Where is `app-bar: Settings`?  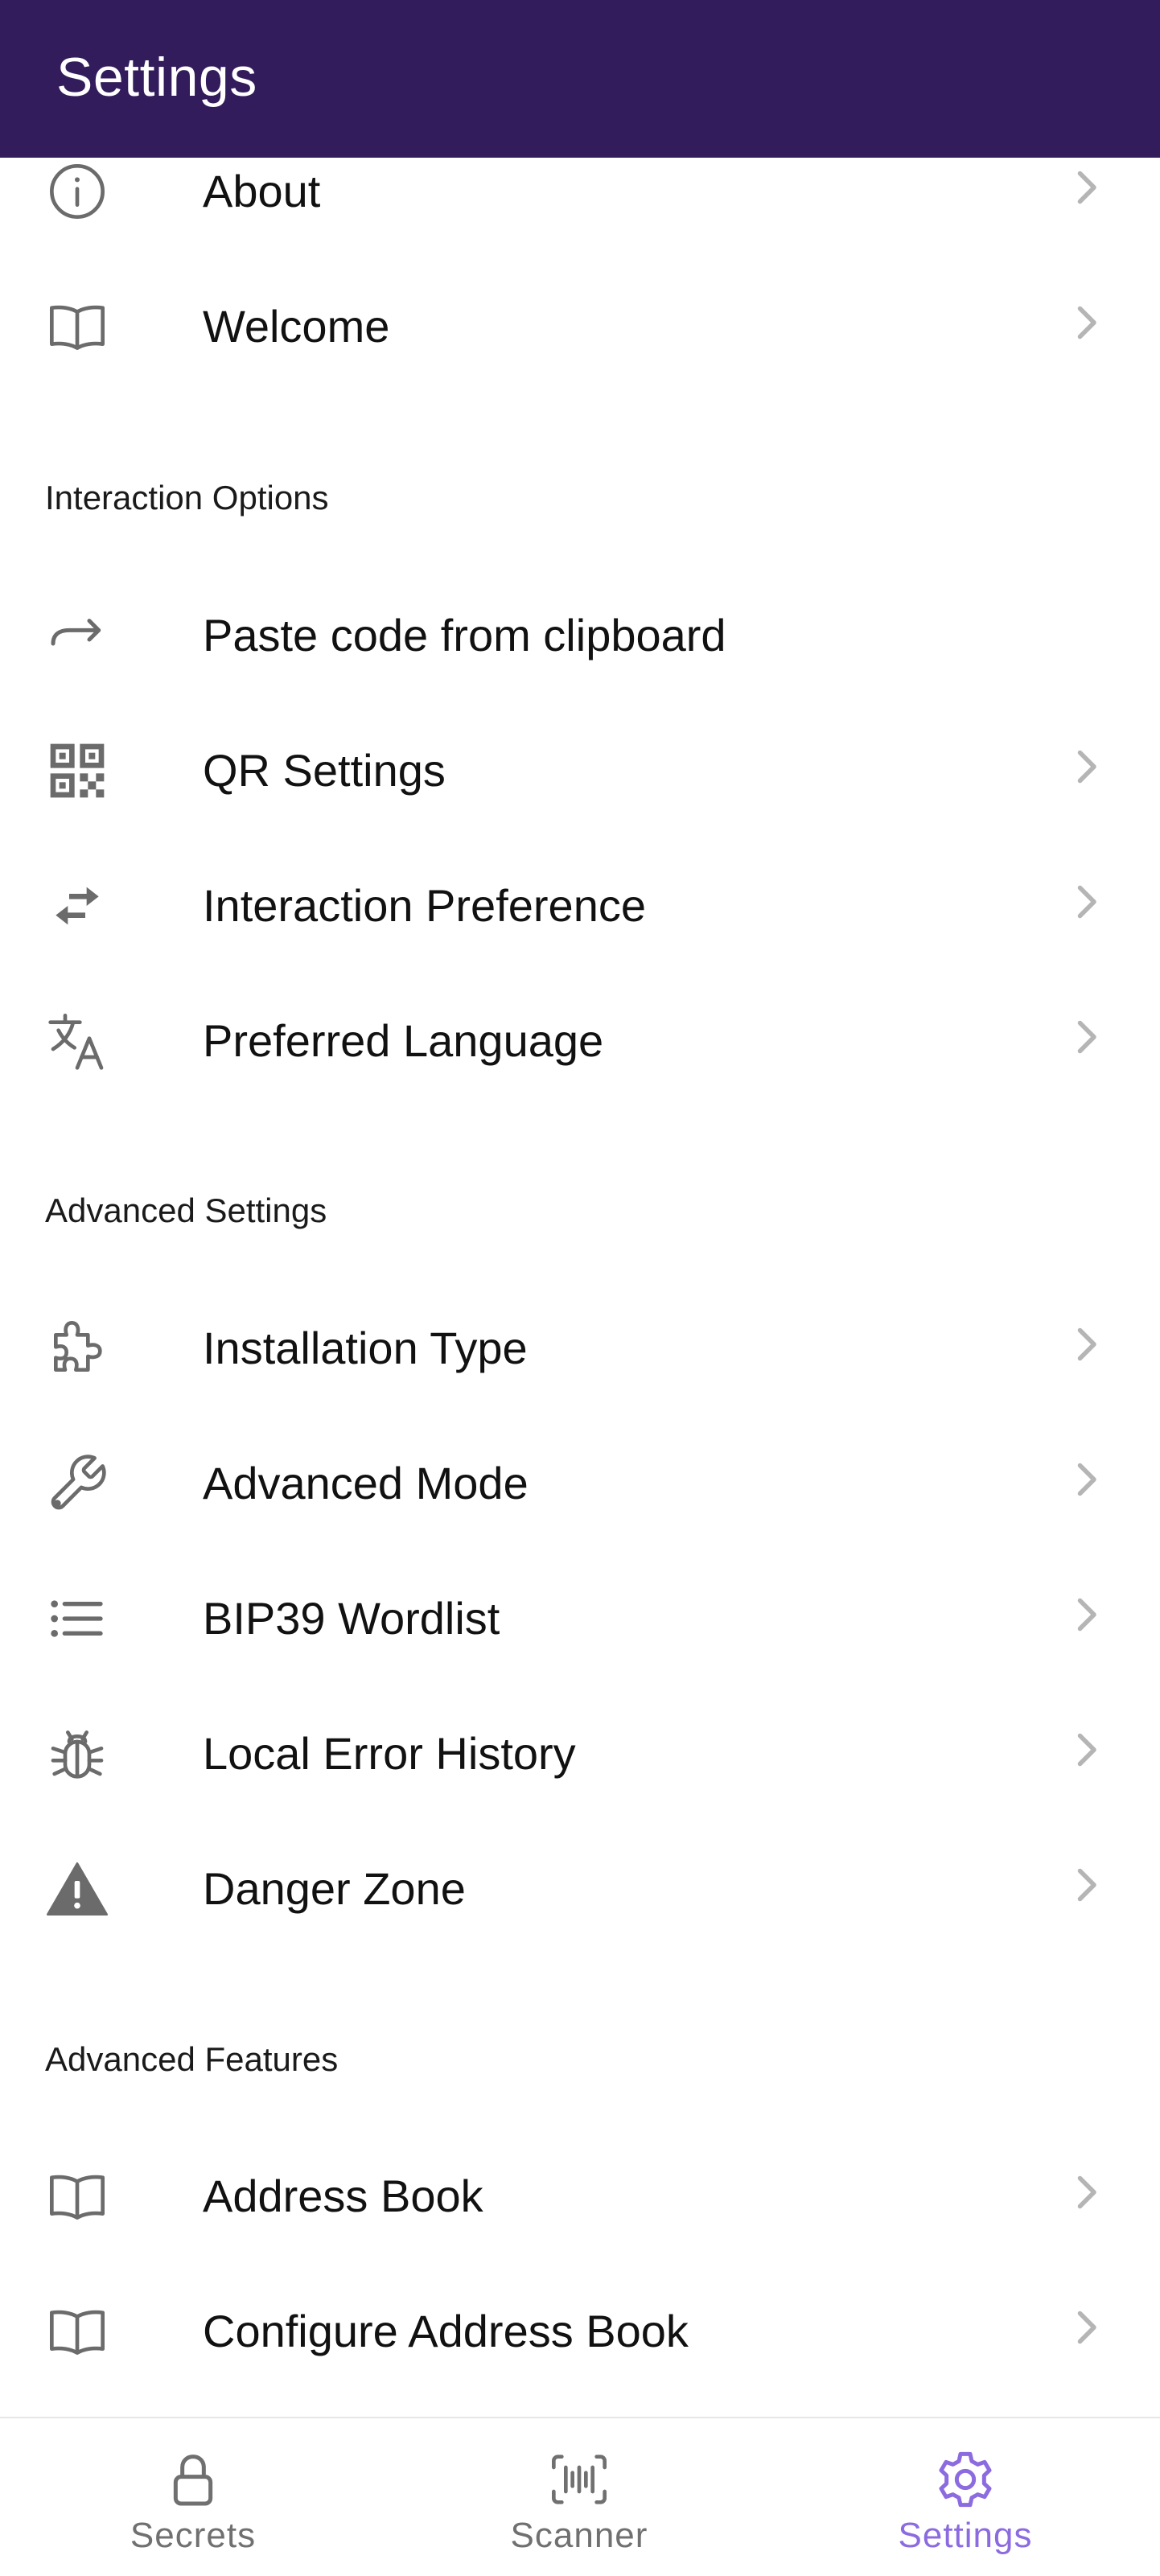
app-bar: Settings is located at coordinates (580, 79).